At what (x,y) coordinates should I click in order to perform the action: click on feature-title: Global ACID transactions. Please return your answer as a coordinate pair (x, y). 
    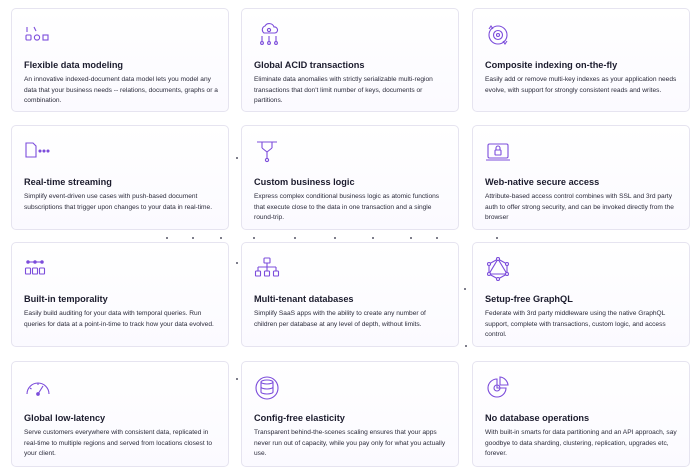
    Looking at the image, I should click on (309, 65).